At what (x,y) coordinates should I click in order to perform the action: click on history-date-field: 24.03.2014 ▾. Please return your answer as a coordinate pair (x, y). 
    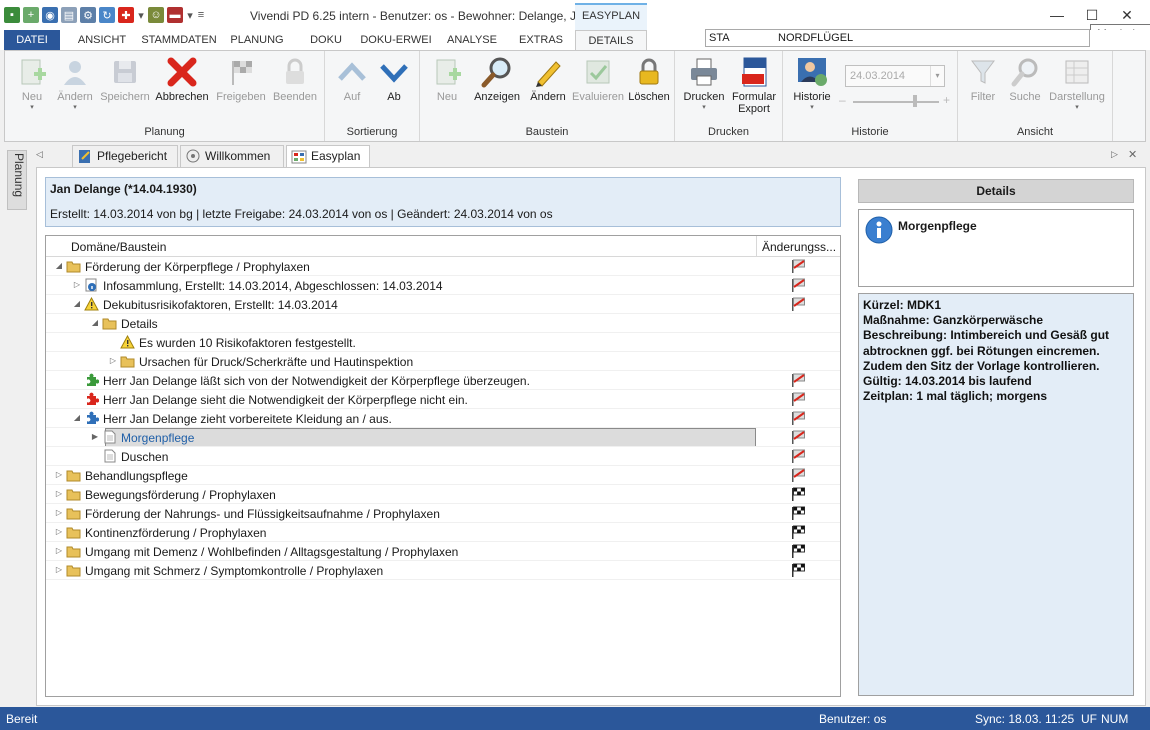
    Looking at the image, I should click on (895, 76).